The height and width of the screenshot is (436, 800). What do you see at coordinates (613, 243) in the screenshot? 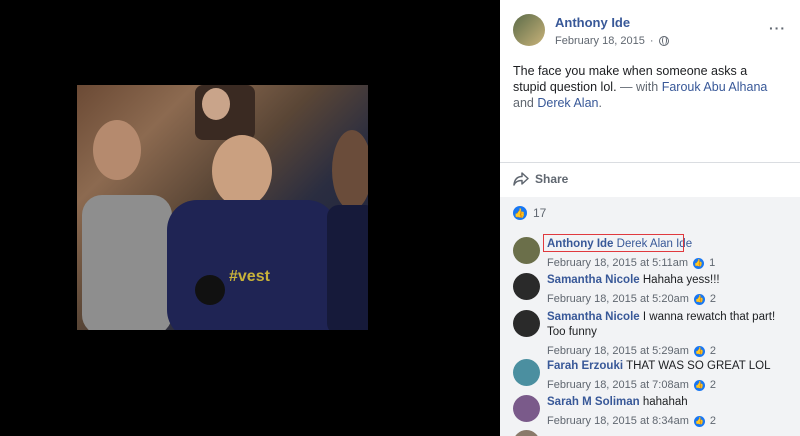
I see `highlight-box` at bounding box center [613, 243].